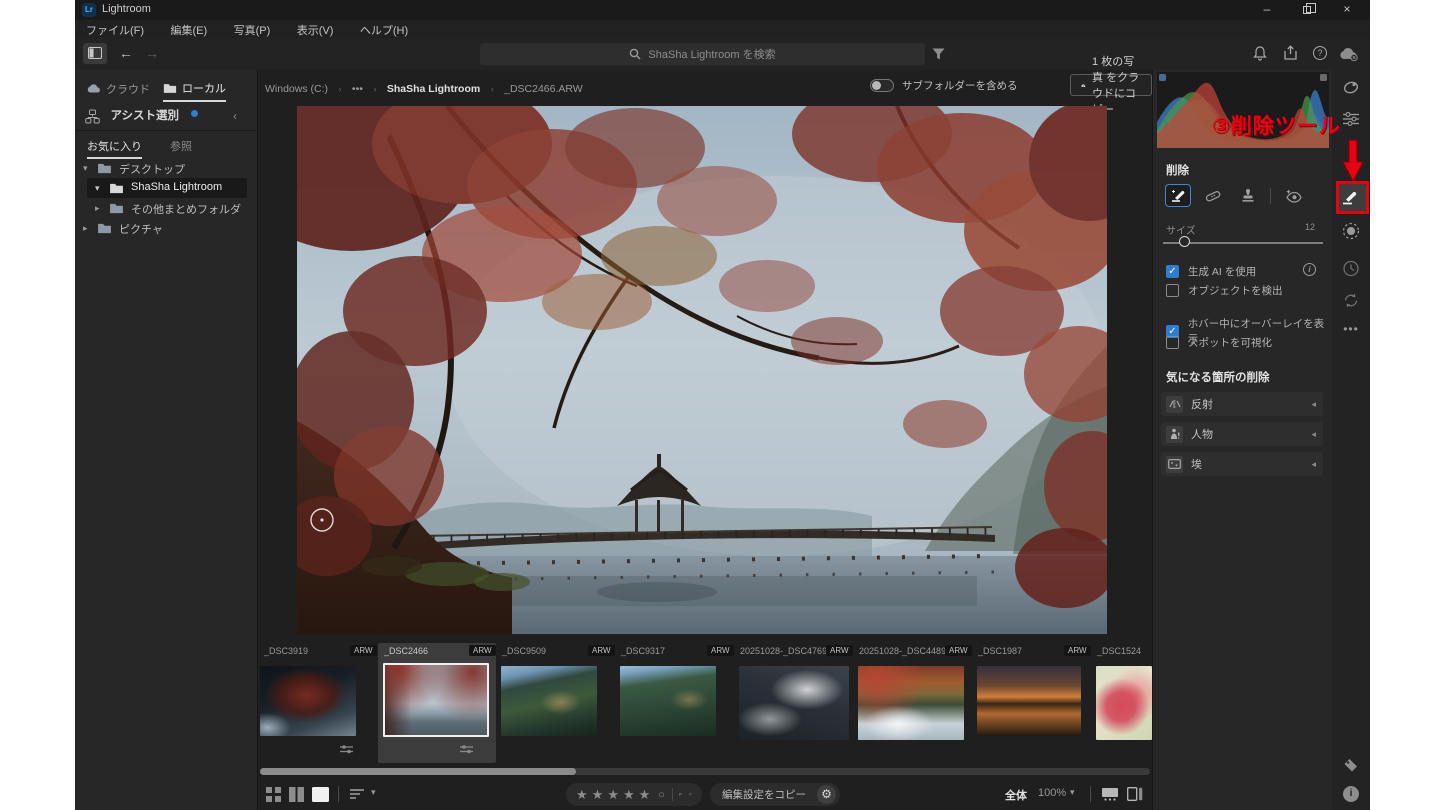 This screenshot has width=1440, height=810. Describe the element at coordinates (1293, 195) in the screenshot. I see `red-eye-tool` at that location.